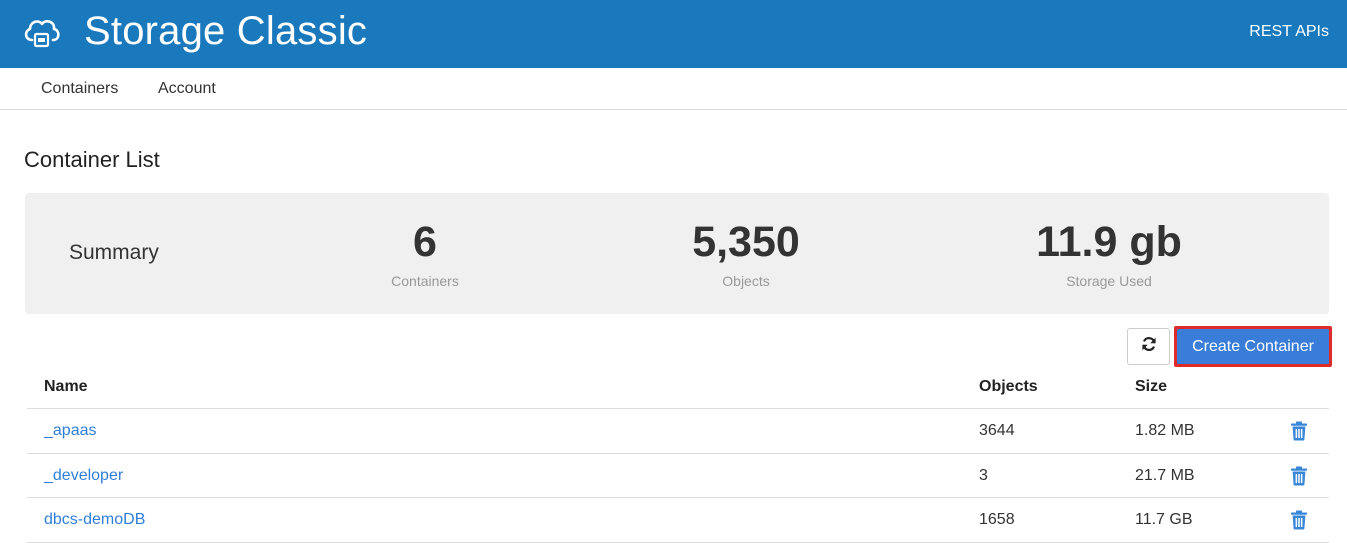 The width and height of the screenshot is (1347, 543). What do you see at coordinates (114, 252) in the screenshot?
I see `summary-label: Summary` at bounding box center [114, 252].